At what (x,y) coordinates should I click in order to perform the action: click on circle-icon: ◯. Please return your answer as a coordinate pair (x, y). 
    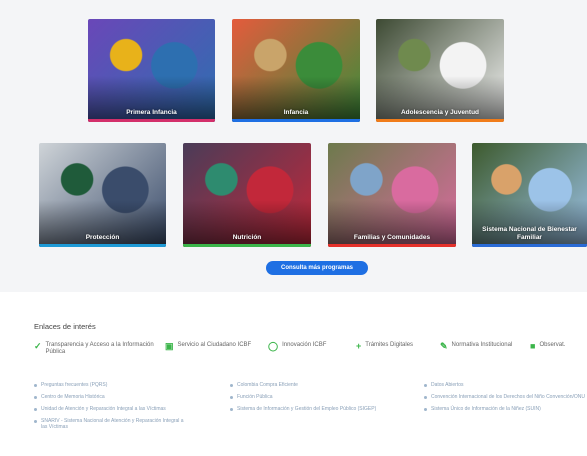
    Looking at the image, I should click on (273, 346).